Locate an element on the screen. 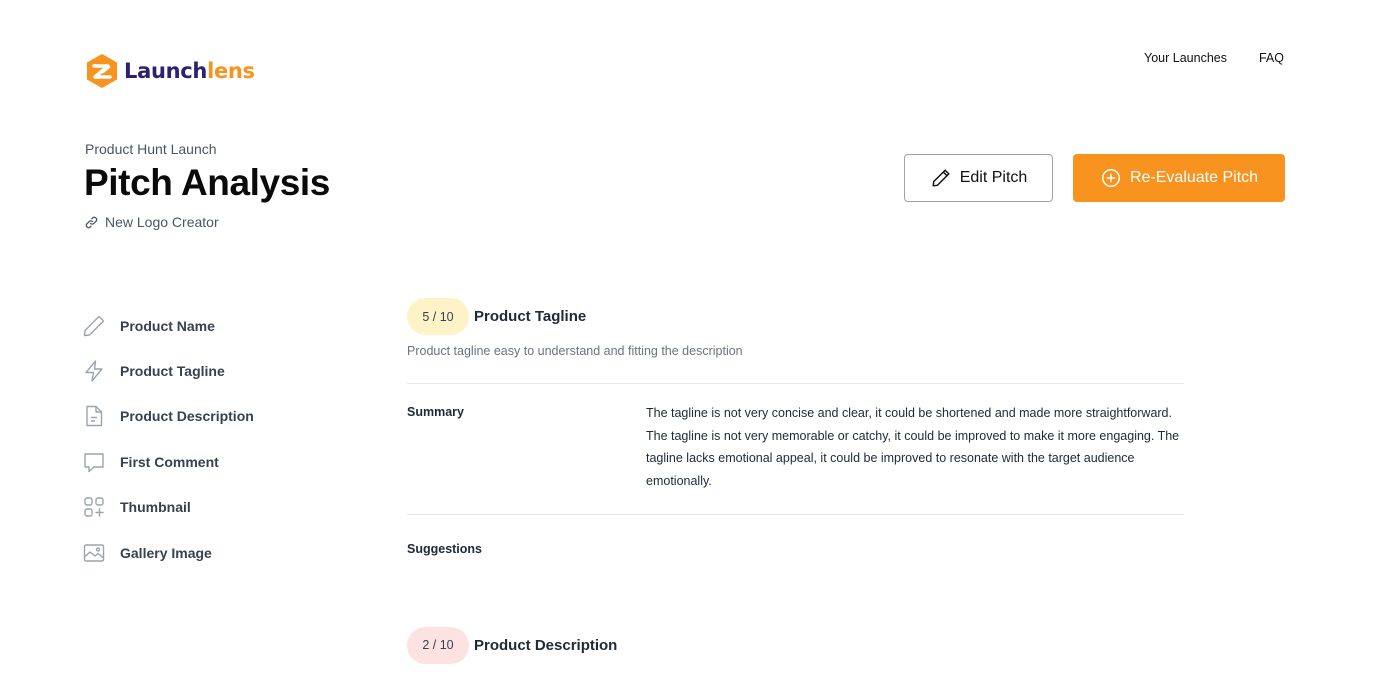  link-icon is located at coordinates (91, 222).